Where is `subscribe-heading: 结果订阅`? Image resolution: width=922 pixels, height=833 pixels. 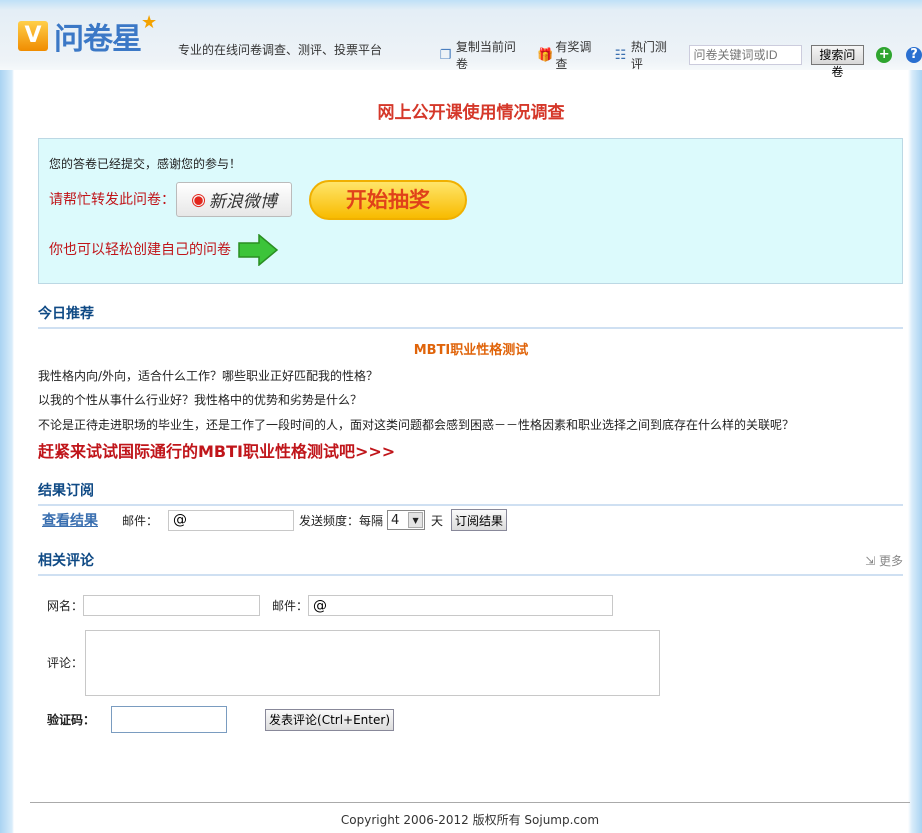
subscribe-heading: 结果订阅 is located at coordinates (470, 493).